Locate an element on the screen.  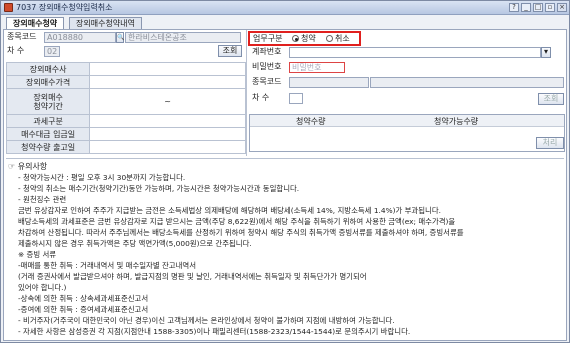
right-round-field is located at coordinates (296, 98).